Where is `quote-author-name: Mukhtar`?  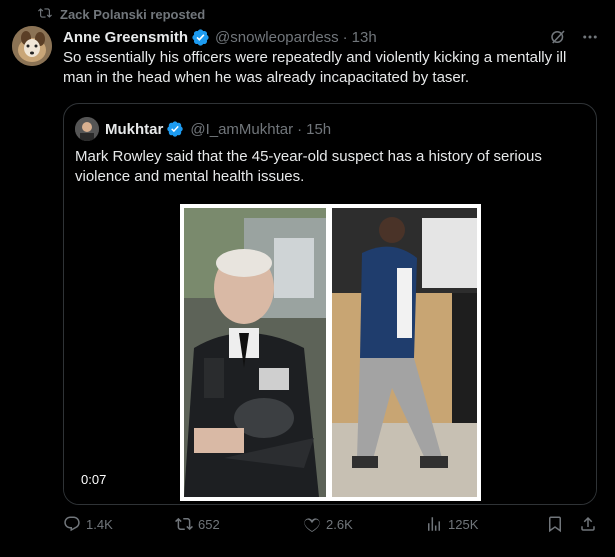 quote-author-name: Mukhtar is located at coordinates (134, 129).